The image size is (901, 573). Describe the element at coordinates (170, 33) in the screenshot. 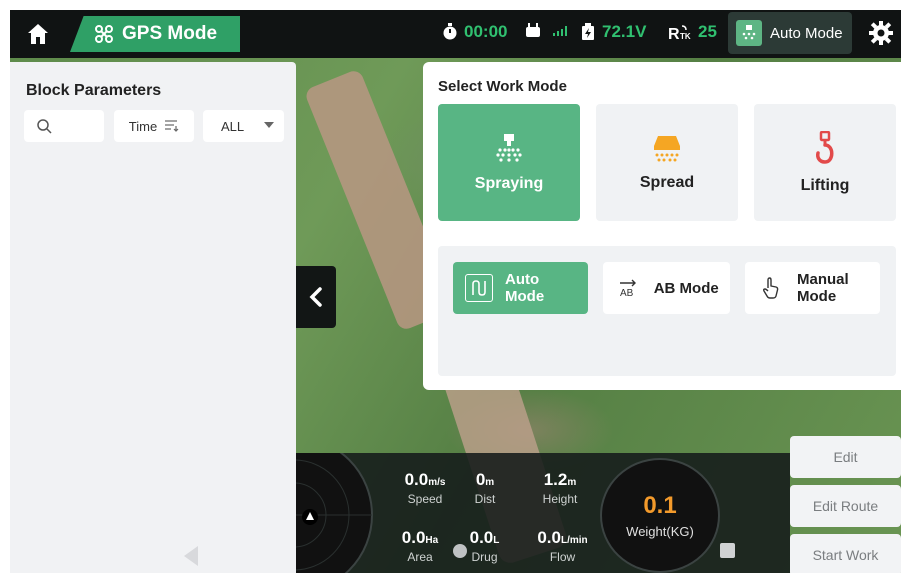

I see `flight-mode-label: GPS Mode` at that location.